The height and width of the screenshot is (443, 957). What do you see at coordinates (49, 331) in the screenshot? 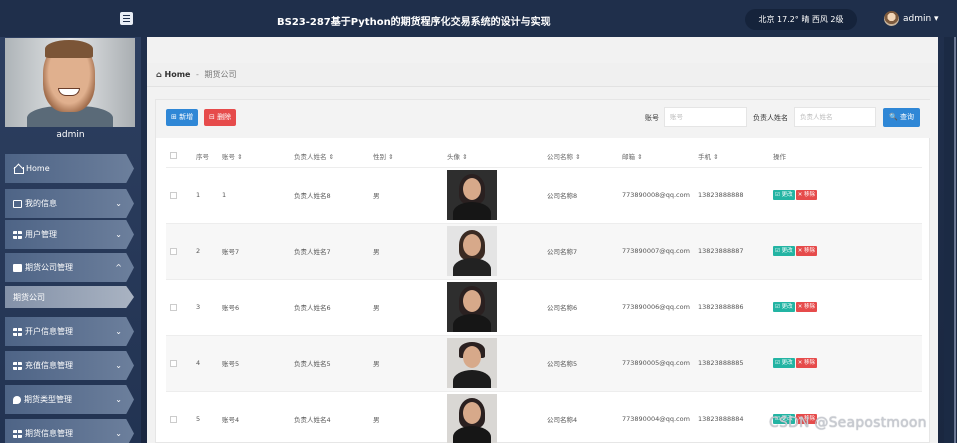
I see `sidebar-item-label: 开户信息管理` at bounding box center [49, 331].